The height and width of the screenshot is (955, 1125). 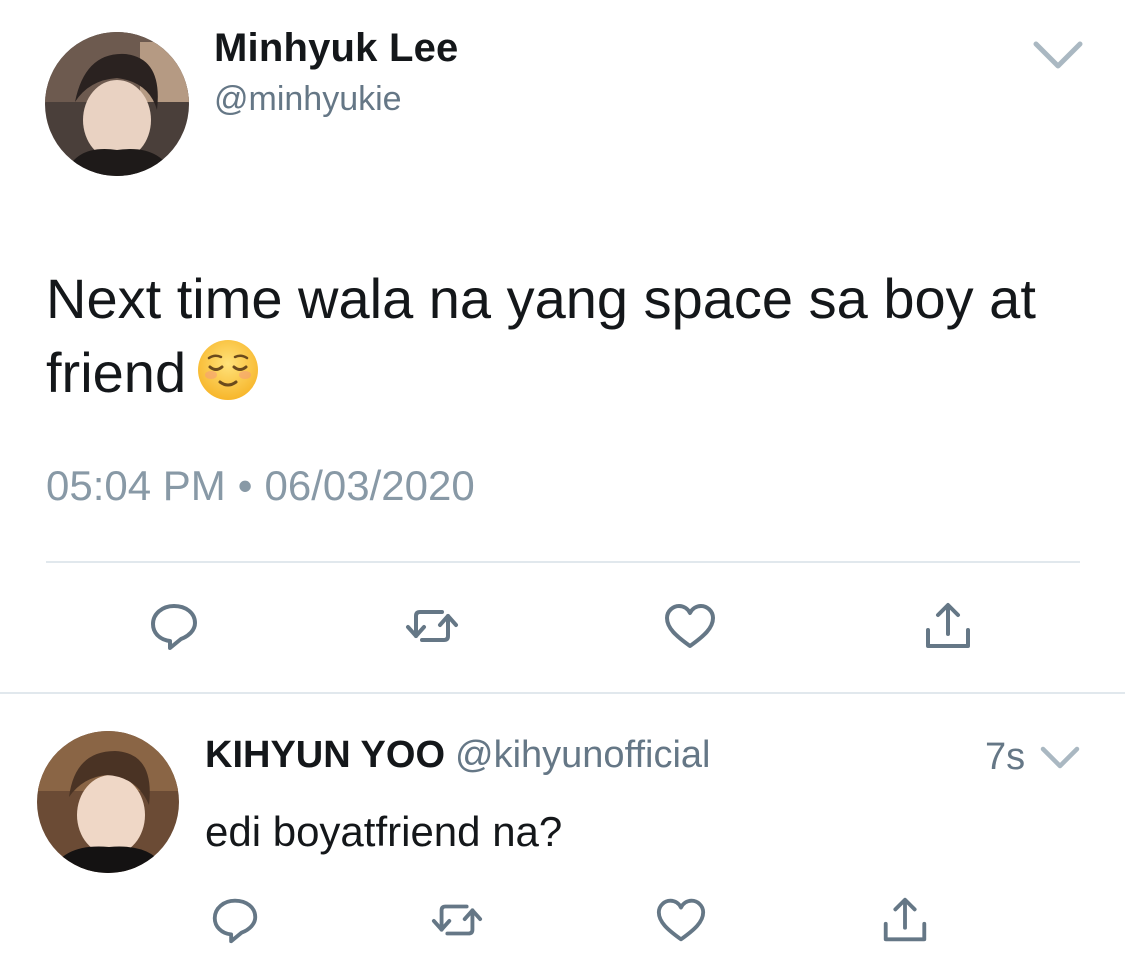 I want to click on reply-tweet-text: edi boyatfriend na?, so click(x=384, y=831).